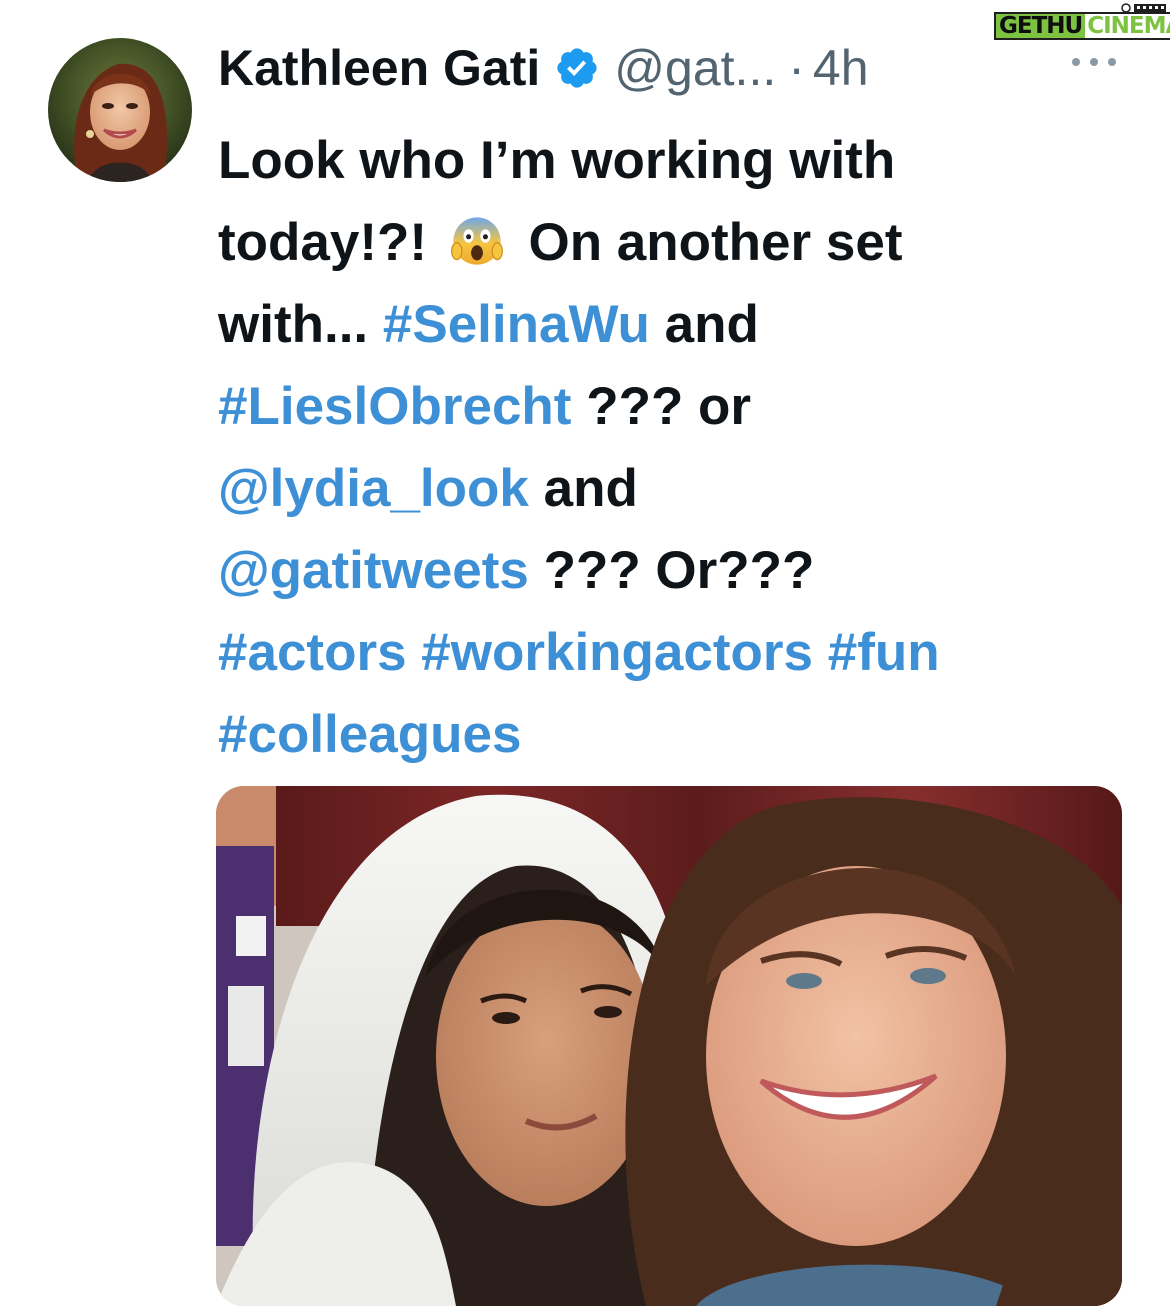 The width and height of the screenshot is (1170, 1306). What do you see at coordinates (678, 735) in the screenshot?
I see `tweet-line: #colleagues` at bounding box center [678, 735].